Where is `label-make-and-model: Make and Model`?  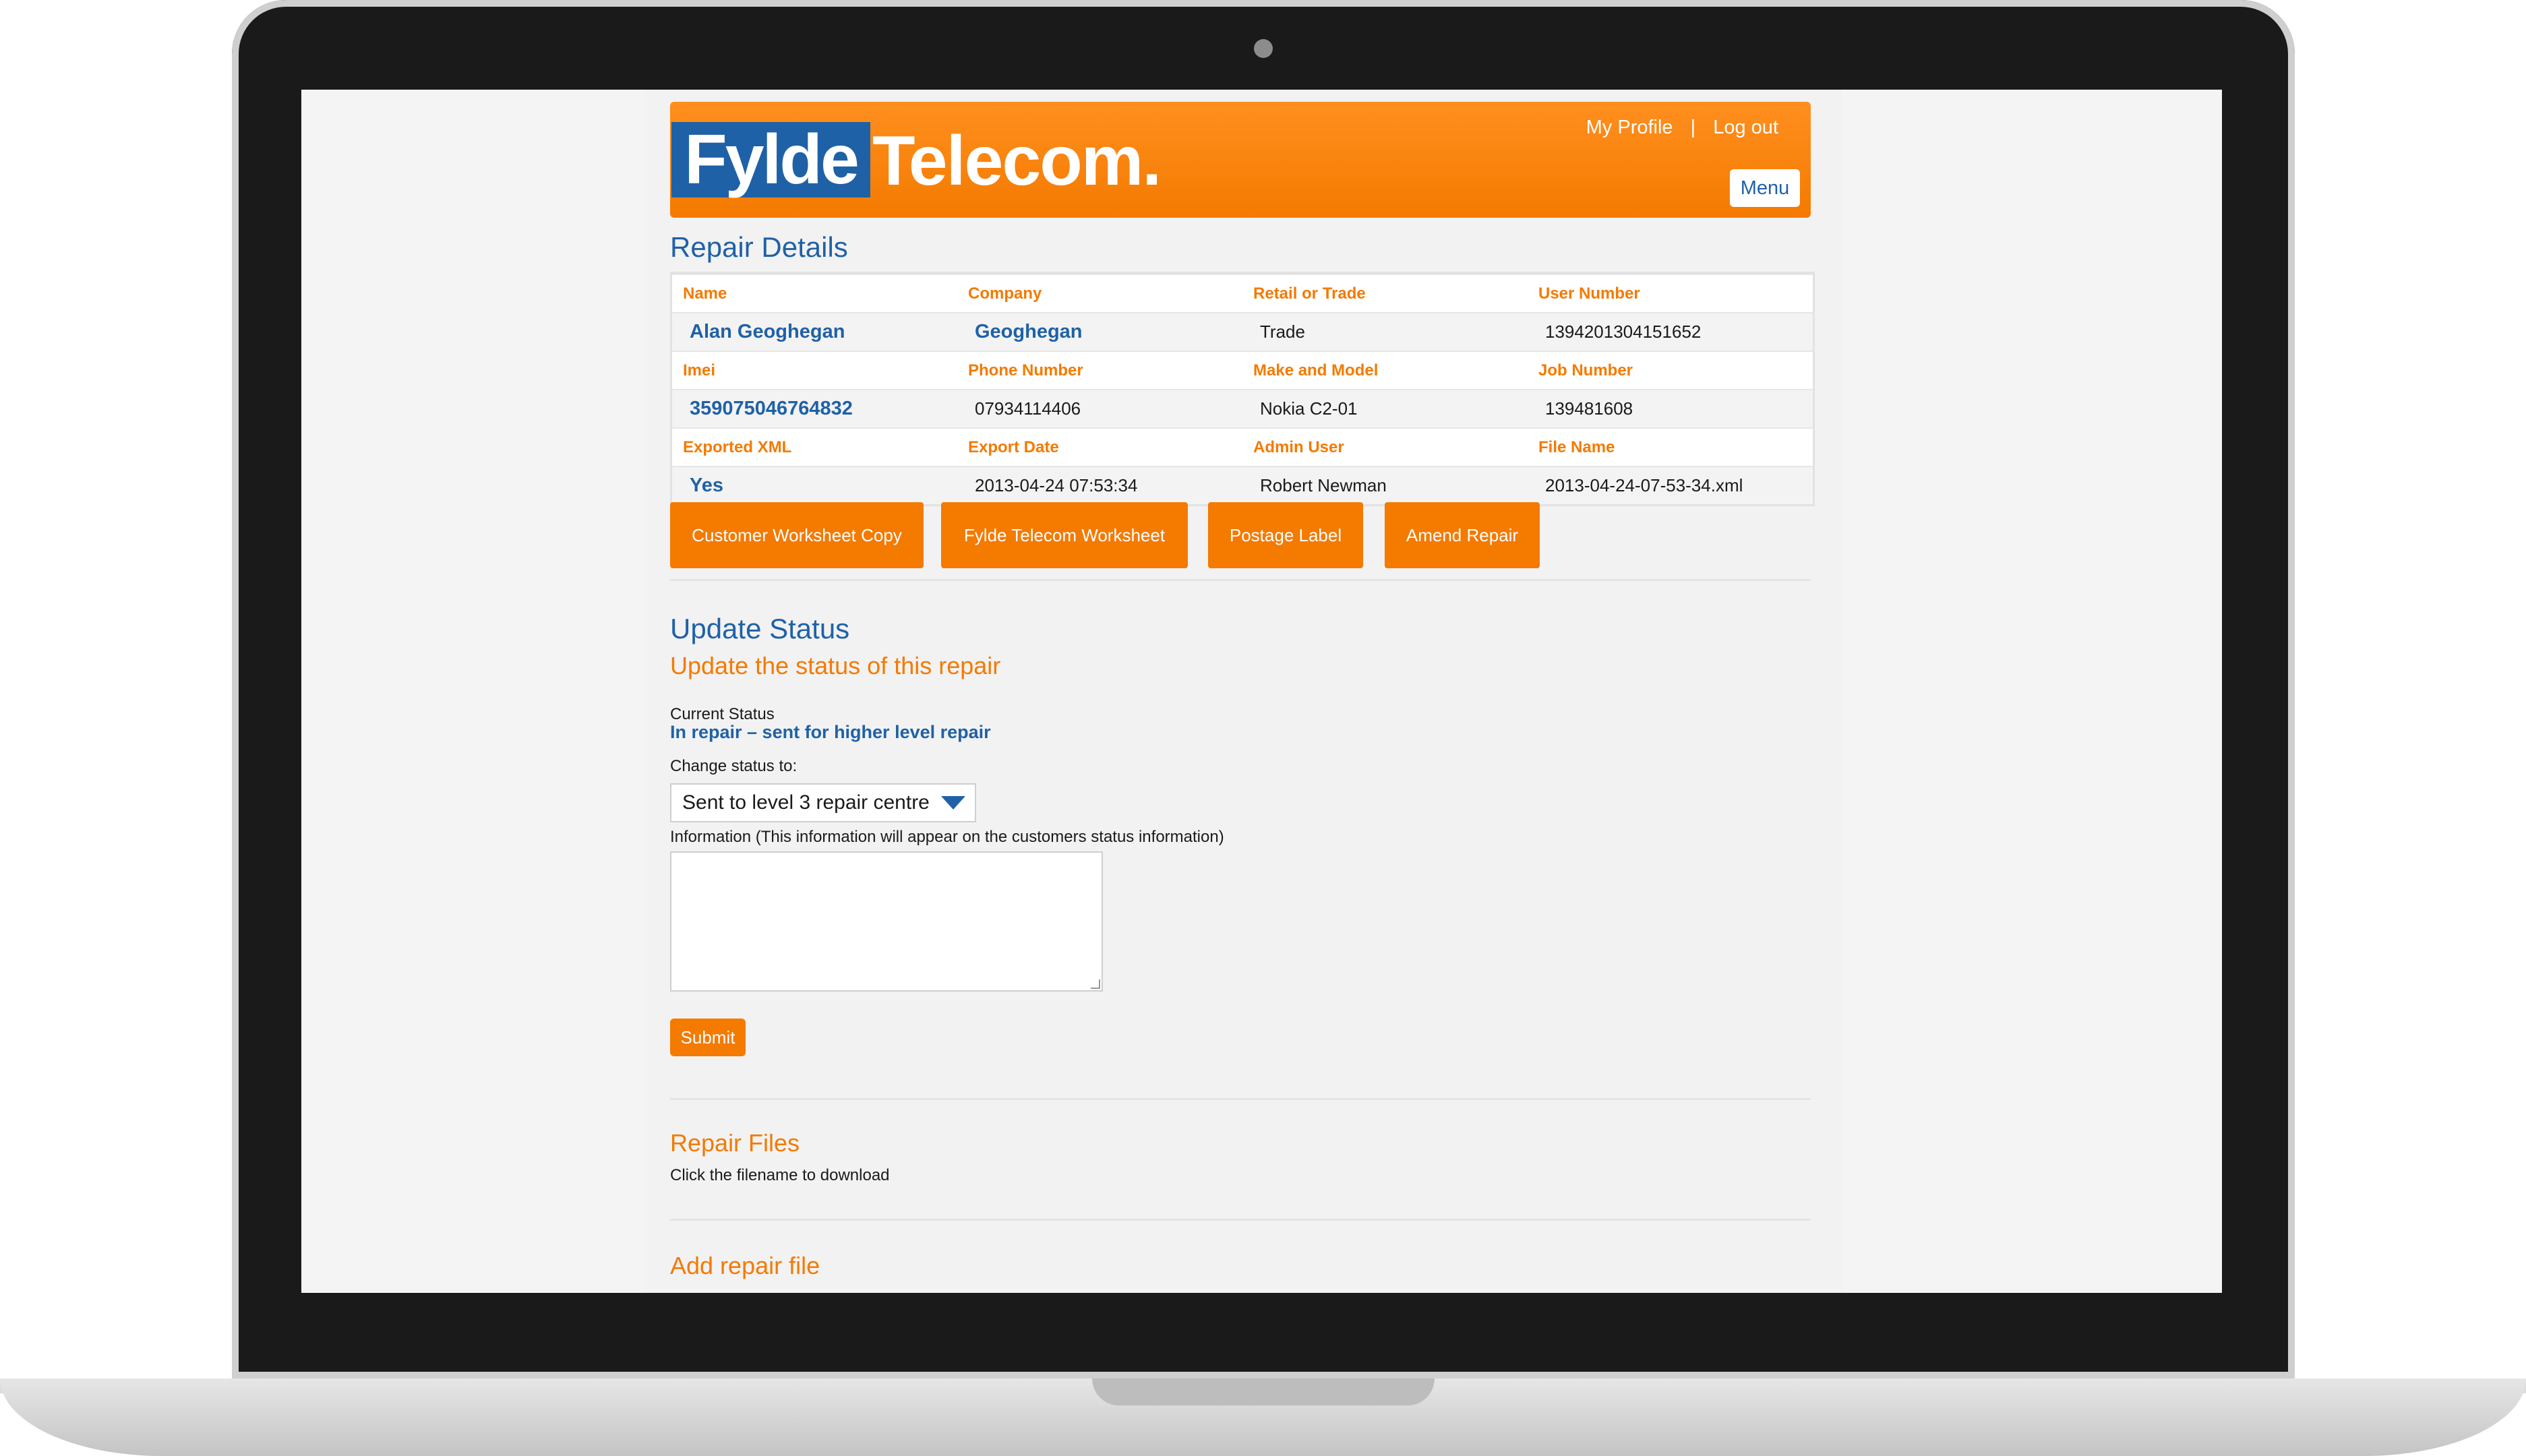 label-make-and-model: Make and Model is located at coordinates (1316, 370).